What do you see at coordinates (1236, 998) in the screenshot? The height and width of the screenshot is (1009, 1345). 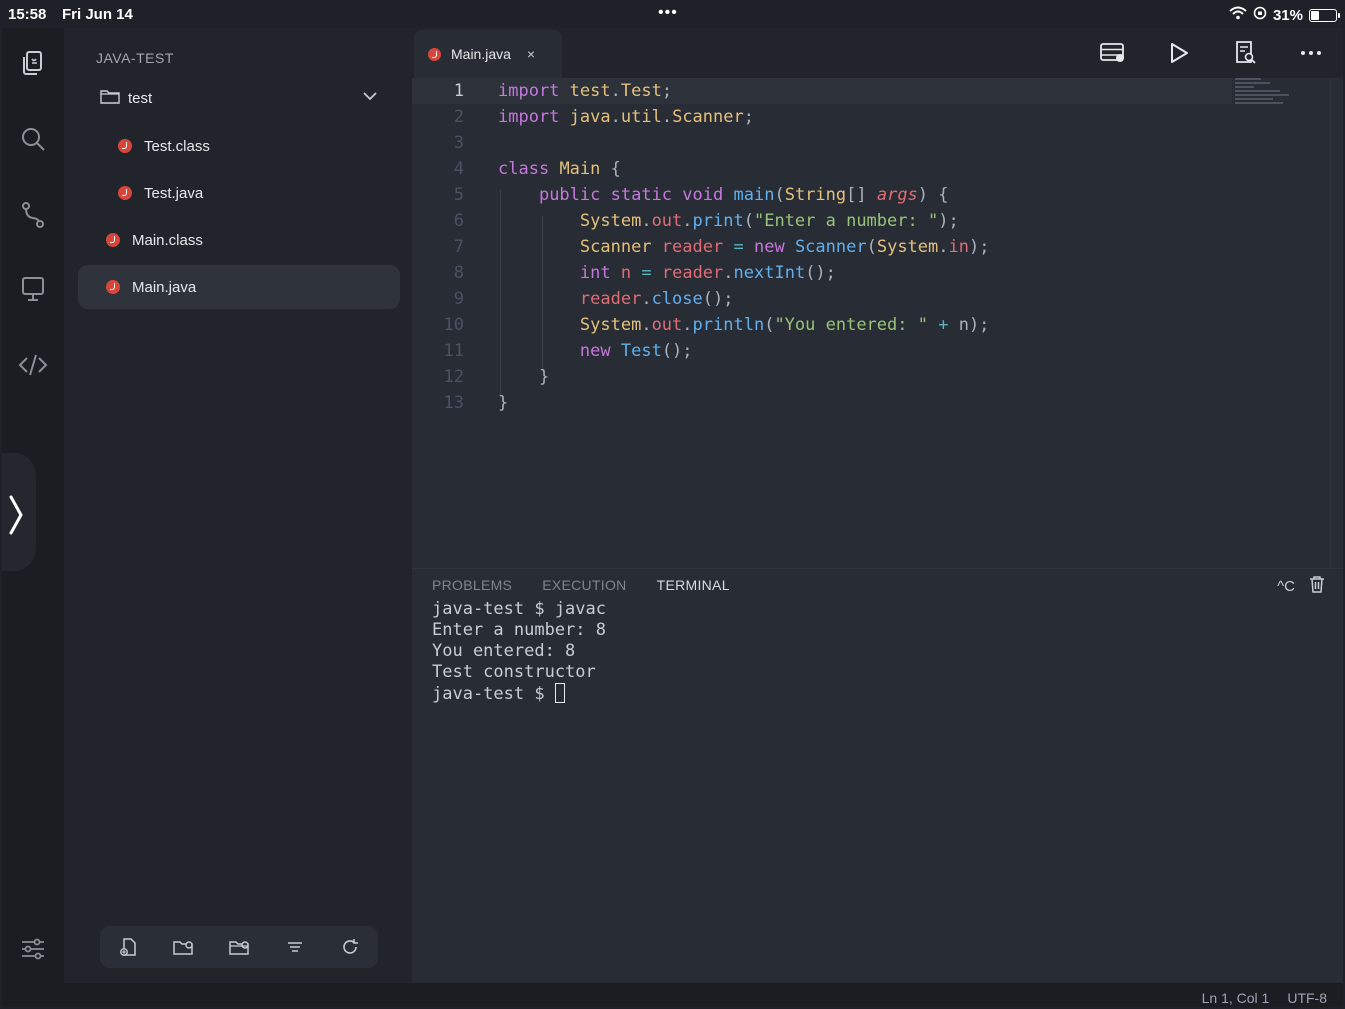 I see `cursor-position: Ln 1, Col 1` at bounding box center [1236, 998].